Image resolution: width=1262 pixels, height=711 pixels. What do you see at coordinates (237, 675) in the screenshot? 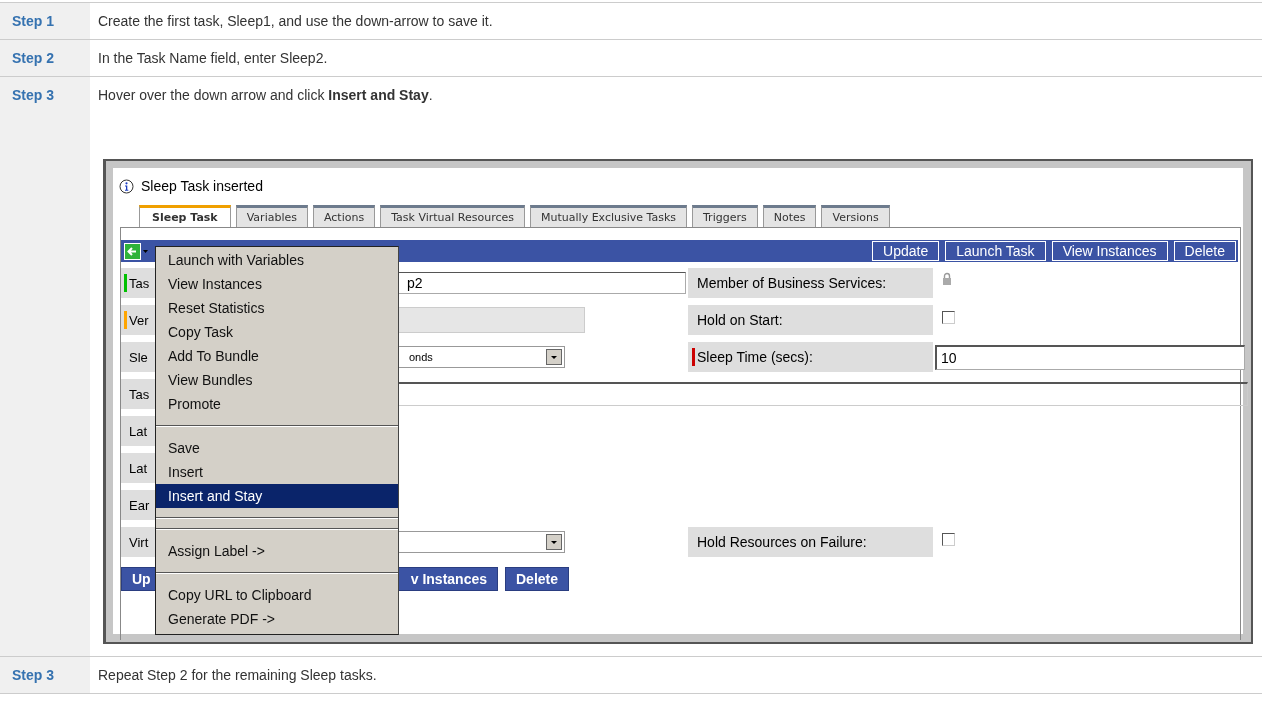
I see `step-instruction: Repeat Step 2 for the remaining Sleep tasks.` at bounding box center [237, 675].